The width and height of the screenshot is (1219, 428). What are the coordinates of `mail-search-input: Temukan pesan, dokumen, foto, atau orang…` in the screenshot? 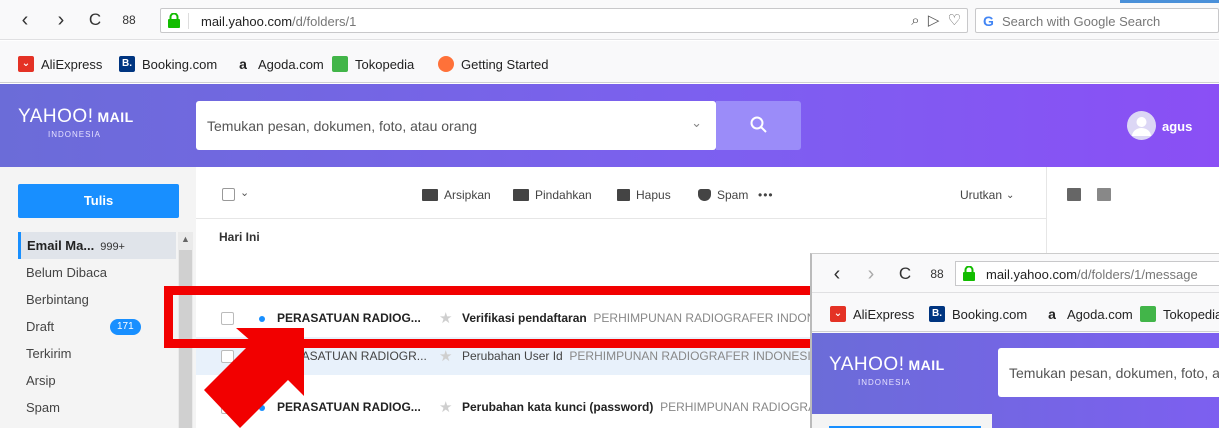 It's located at (456, 125).